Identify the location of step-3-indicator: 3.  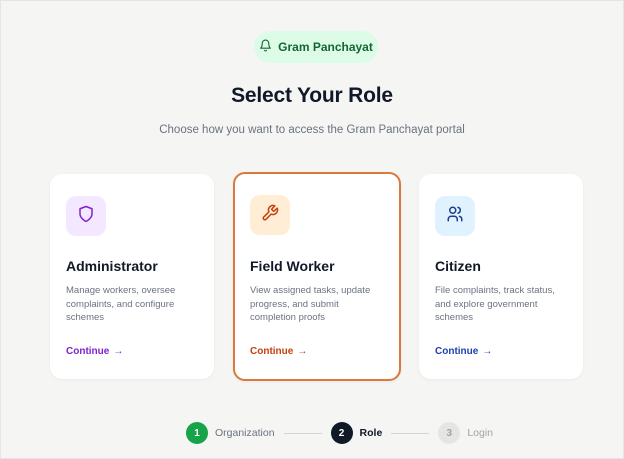
(449, 433).